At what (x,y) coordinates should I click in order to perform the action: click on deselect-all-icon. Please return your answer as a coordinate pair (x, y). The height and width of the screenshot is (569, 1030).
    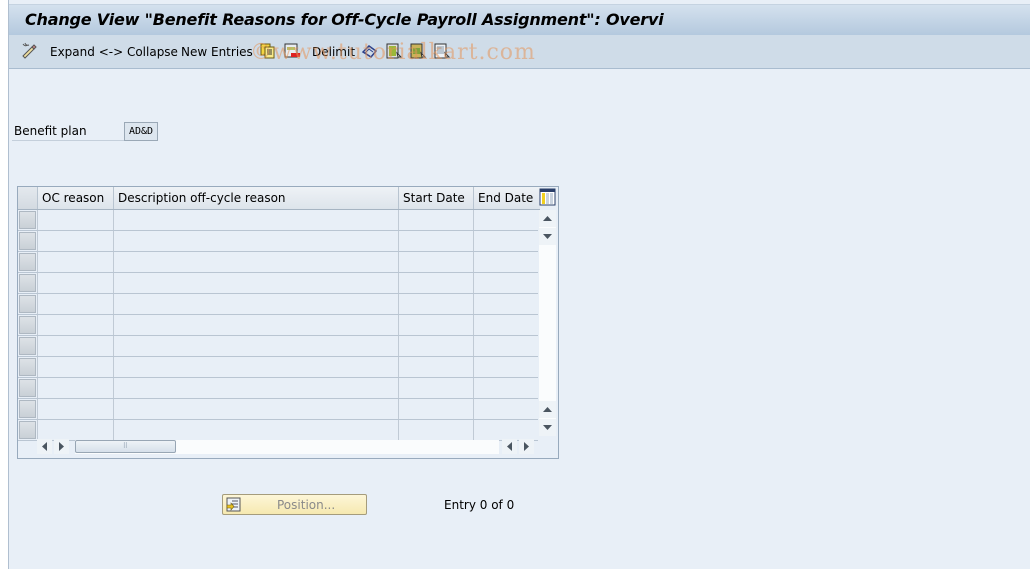
    Looking at the image, I should click on (442, 51).